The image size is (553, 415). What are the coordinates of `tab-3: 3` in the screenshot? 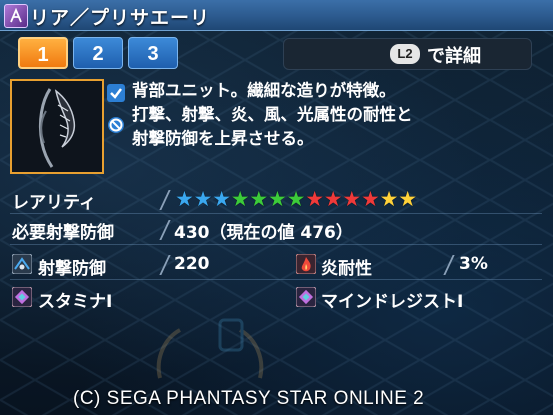 It's located at (153, 53).